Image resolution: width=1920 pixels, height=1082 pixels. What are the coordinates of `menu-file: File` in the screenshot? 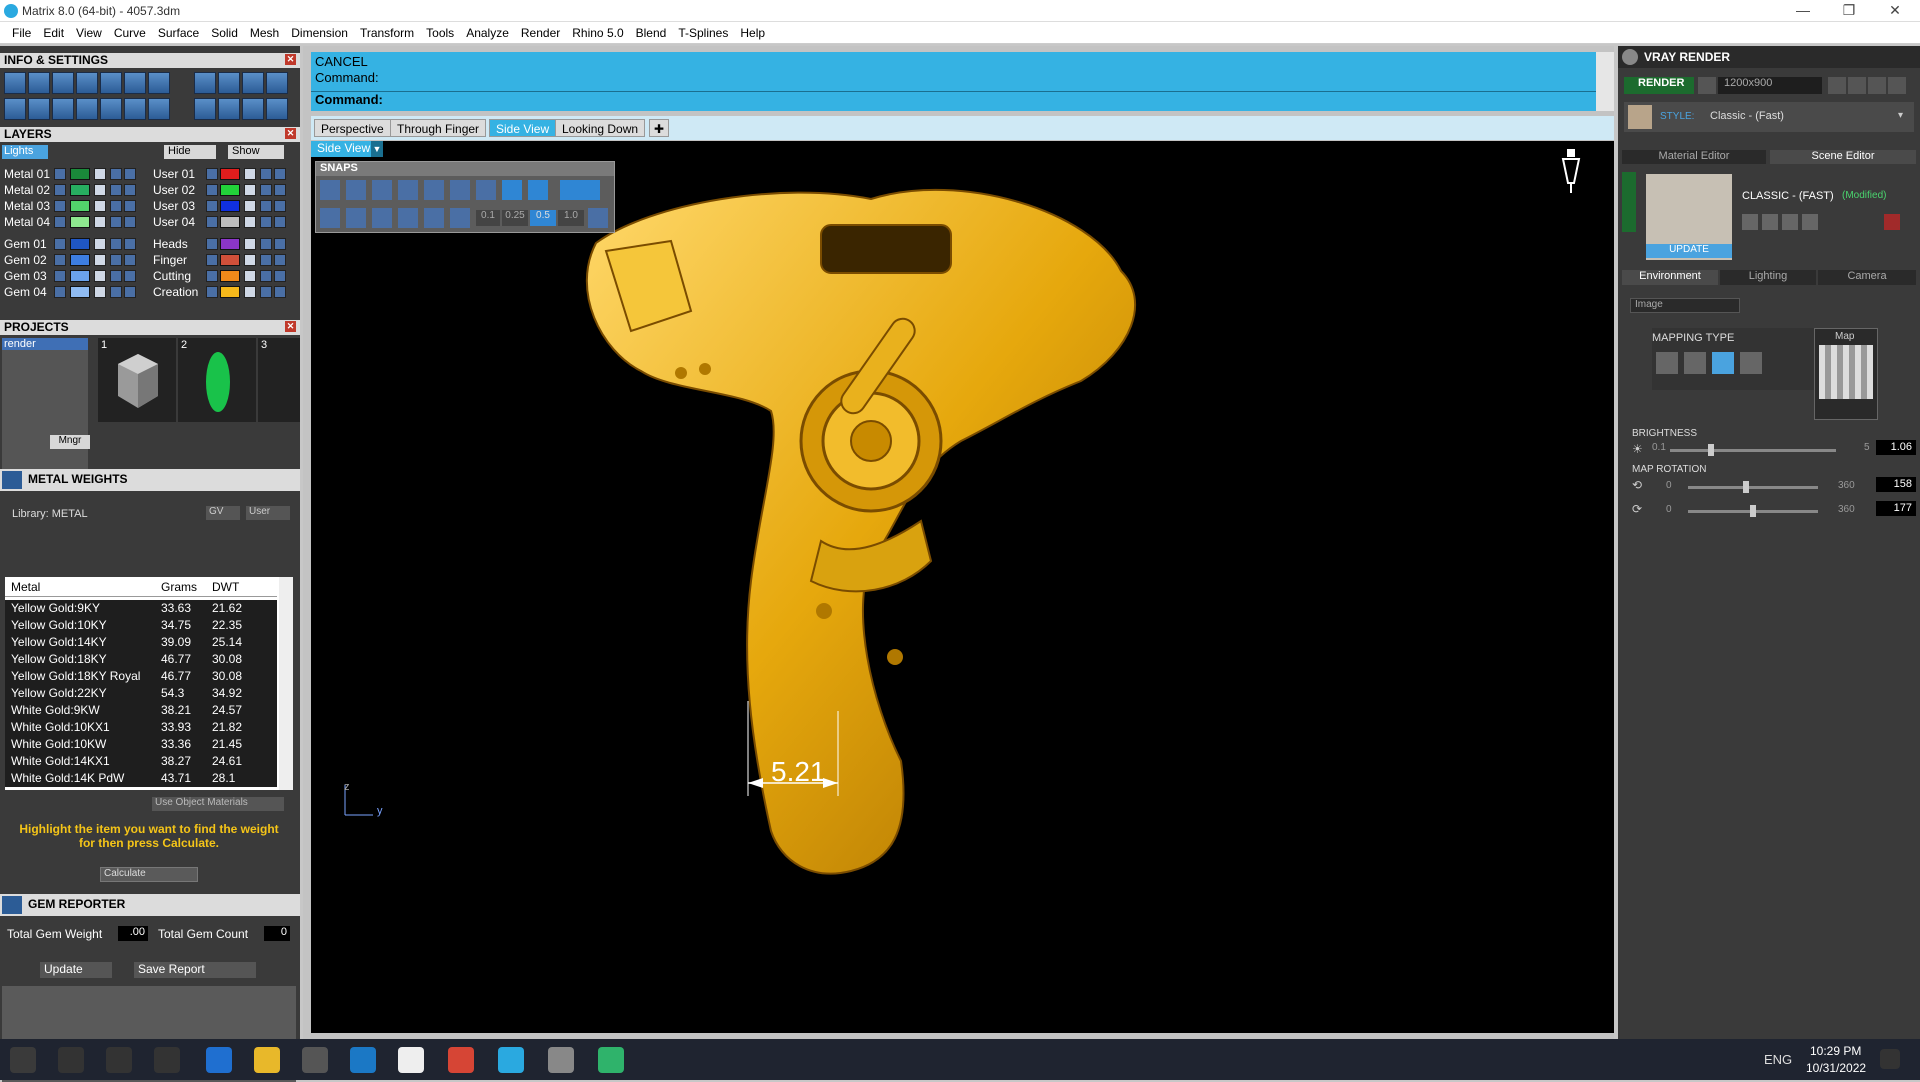 It's located at (21, 33).